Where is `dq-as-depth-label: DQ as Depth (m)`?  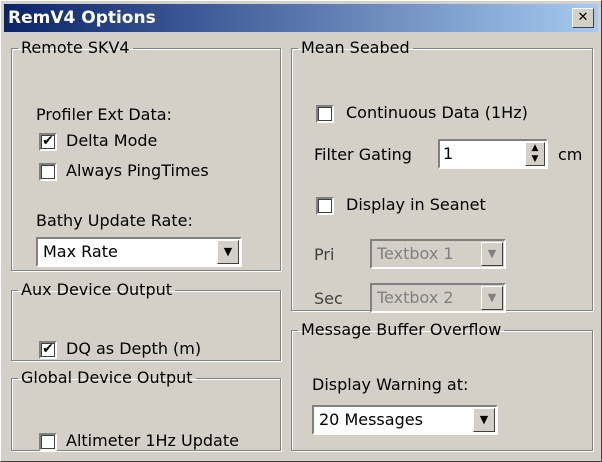
dq-as-depth-label: DQ as Depth (m) is located at coordinates (133, 348).